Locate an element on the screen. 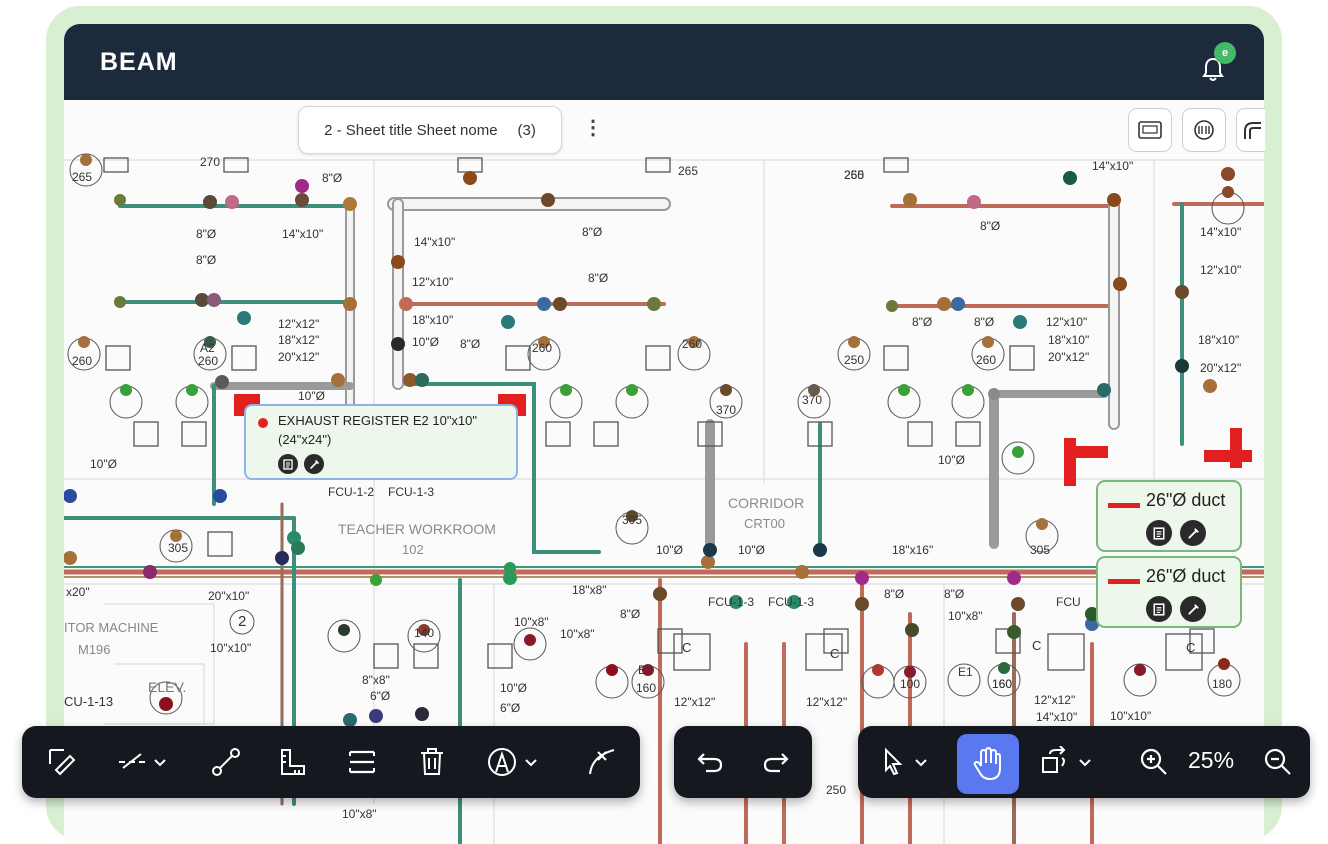 This screenshot has width=1328, height=844. plan-label-r9: 260 is located at coordinates (692, 344).